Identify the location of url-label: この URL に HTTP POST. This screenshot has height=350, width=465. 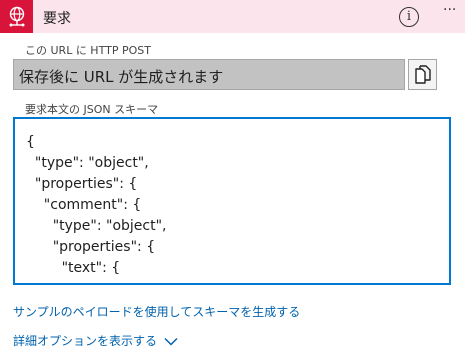
(88, 50).